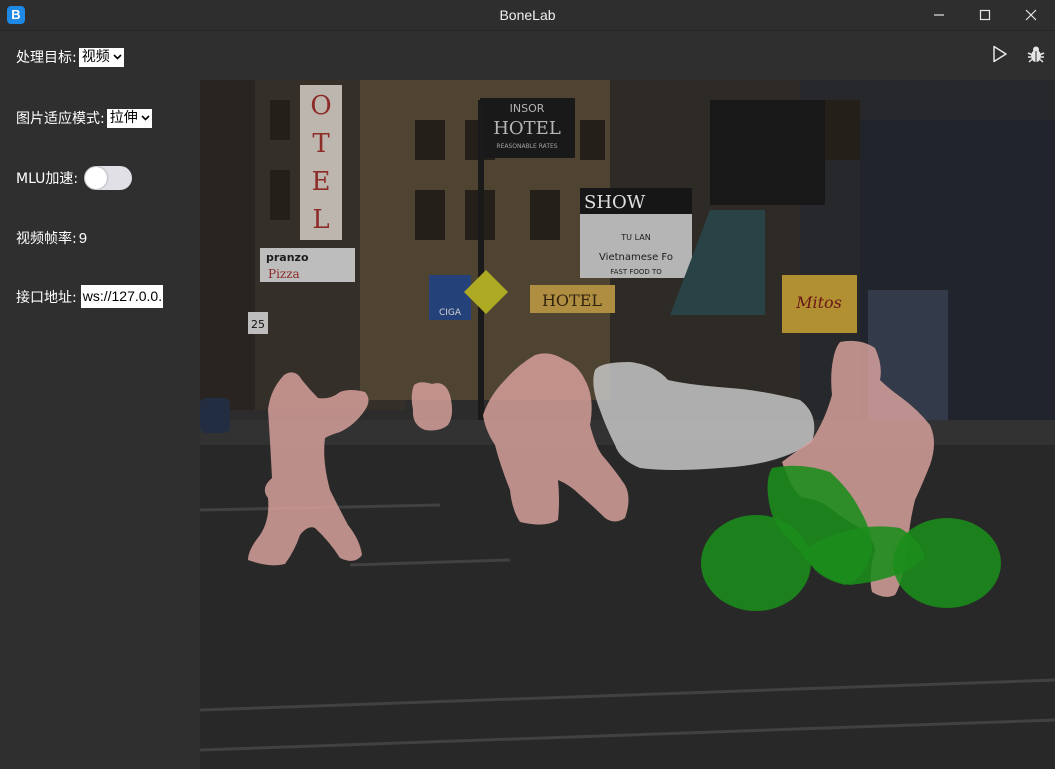  Describe the element at coordinates (123, 117) in the screenshot. I see `fit-mode-select-value: 拉伸` at that location.